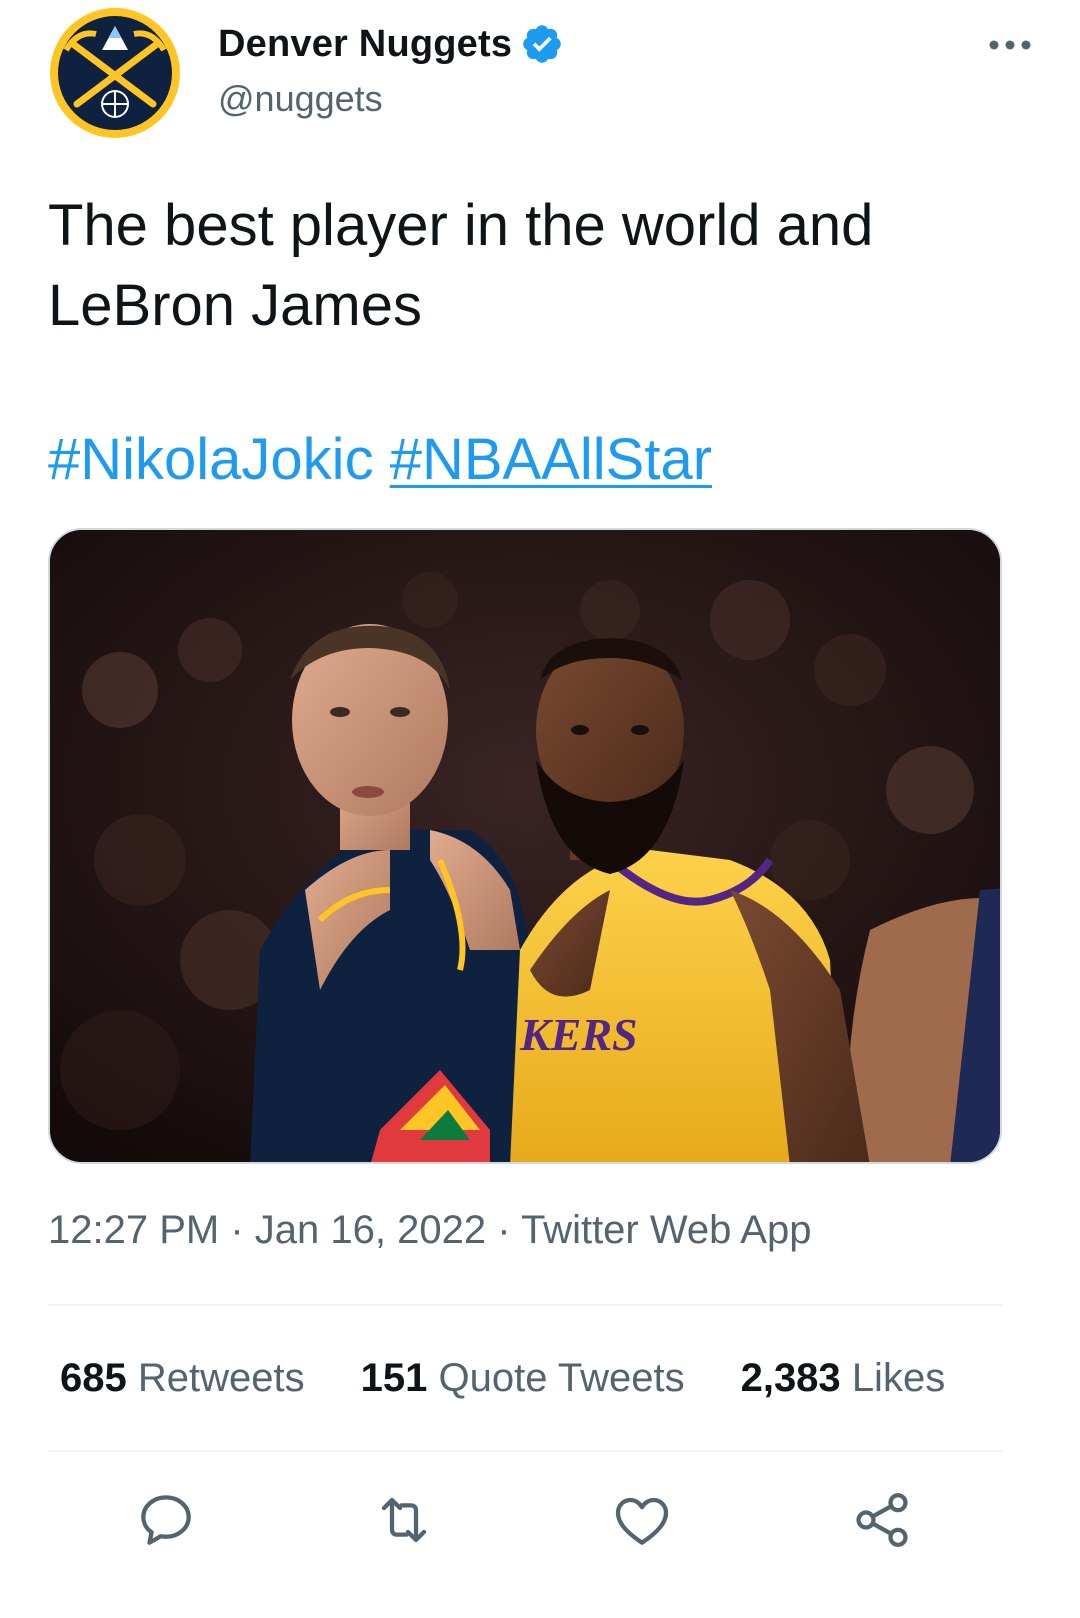 This screenshot has width=1080, height=1618. I want to click on stat-count: 2,383, so click(790, 1378).